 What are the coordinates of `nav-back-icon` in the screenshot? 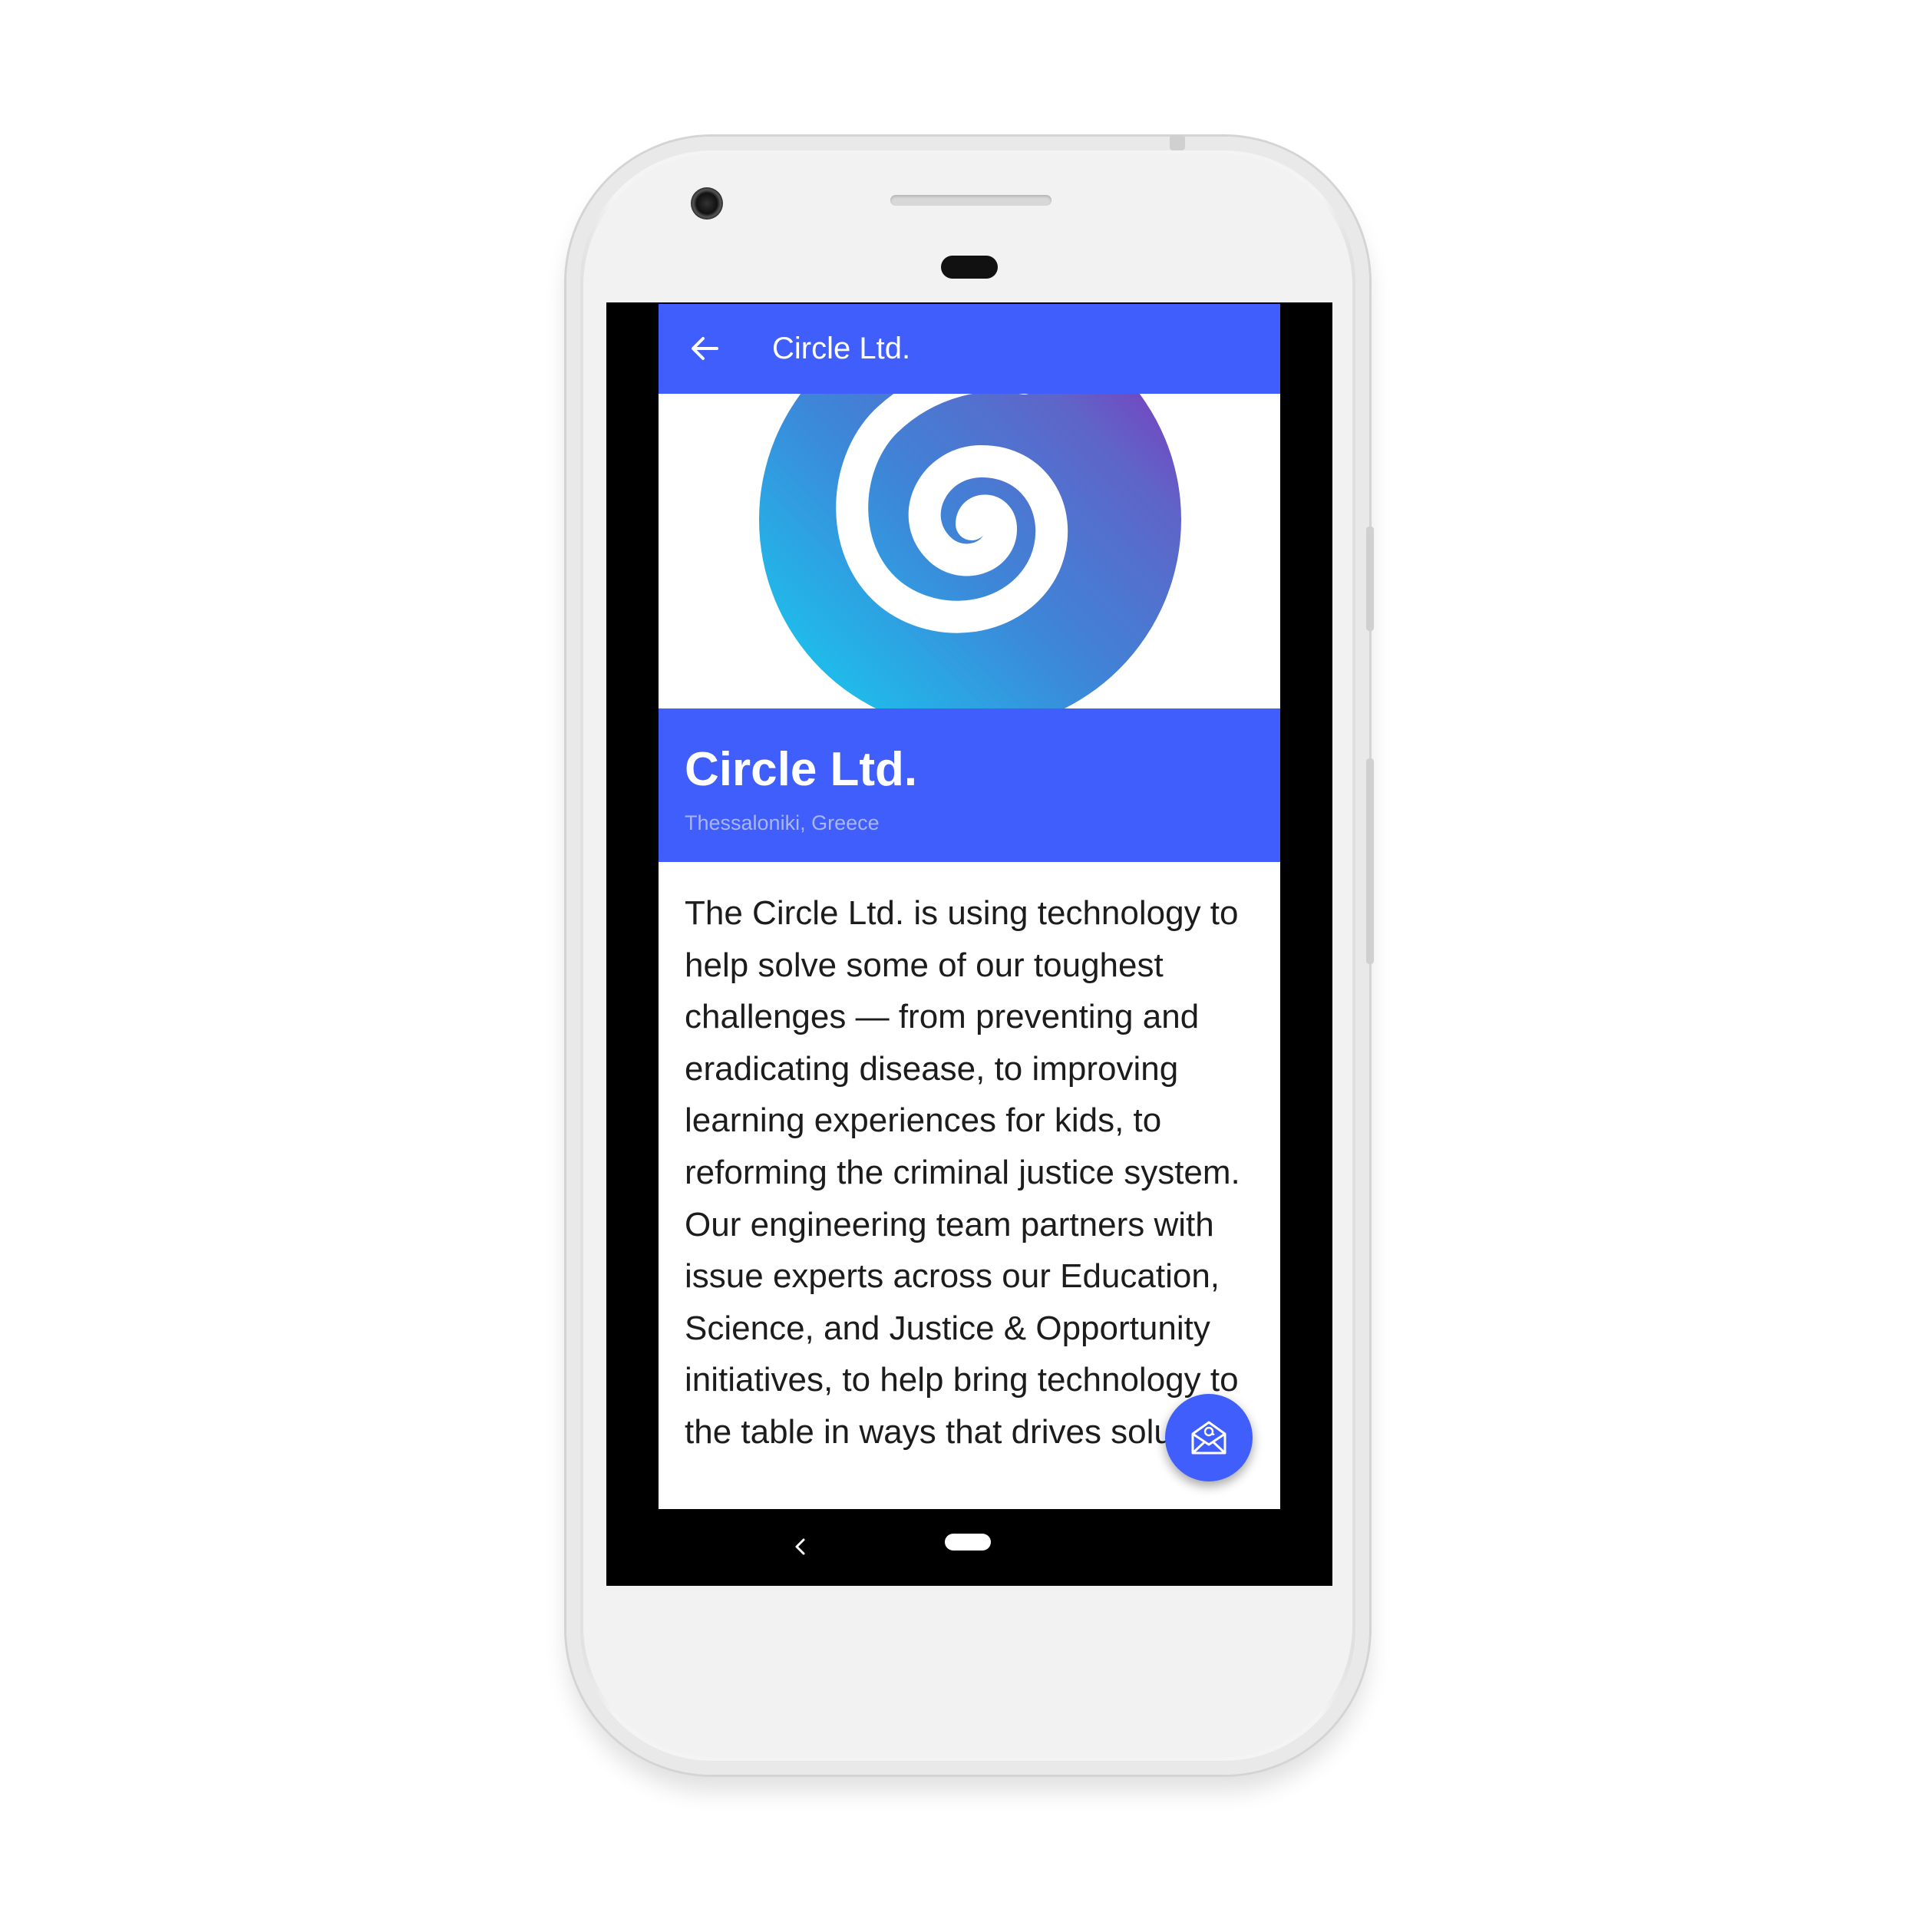 It's located at (801, 1546).